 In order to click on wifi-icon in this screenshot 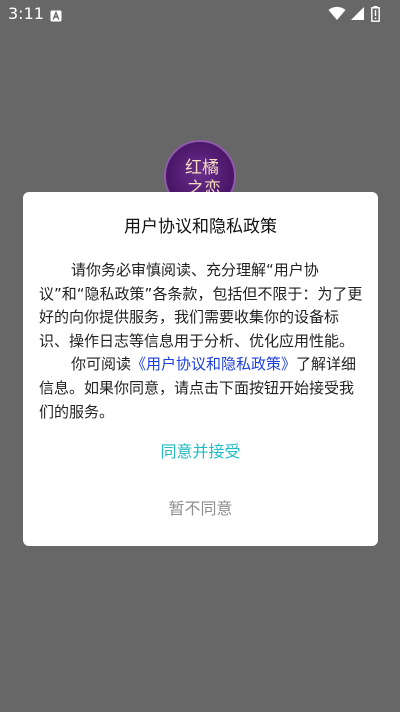, I will do `click(337, 13)`.